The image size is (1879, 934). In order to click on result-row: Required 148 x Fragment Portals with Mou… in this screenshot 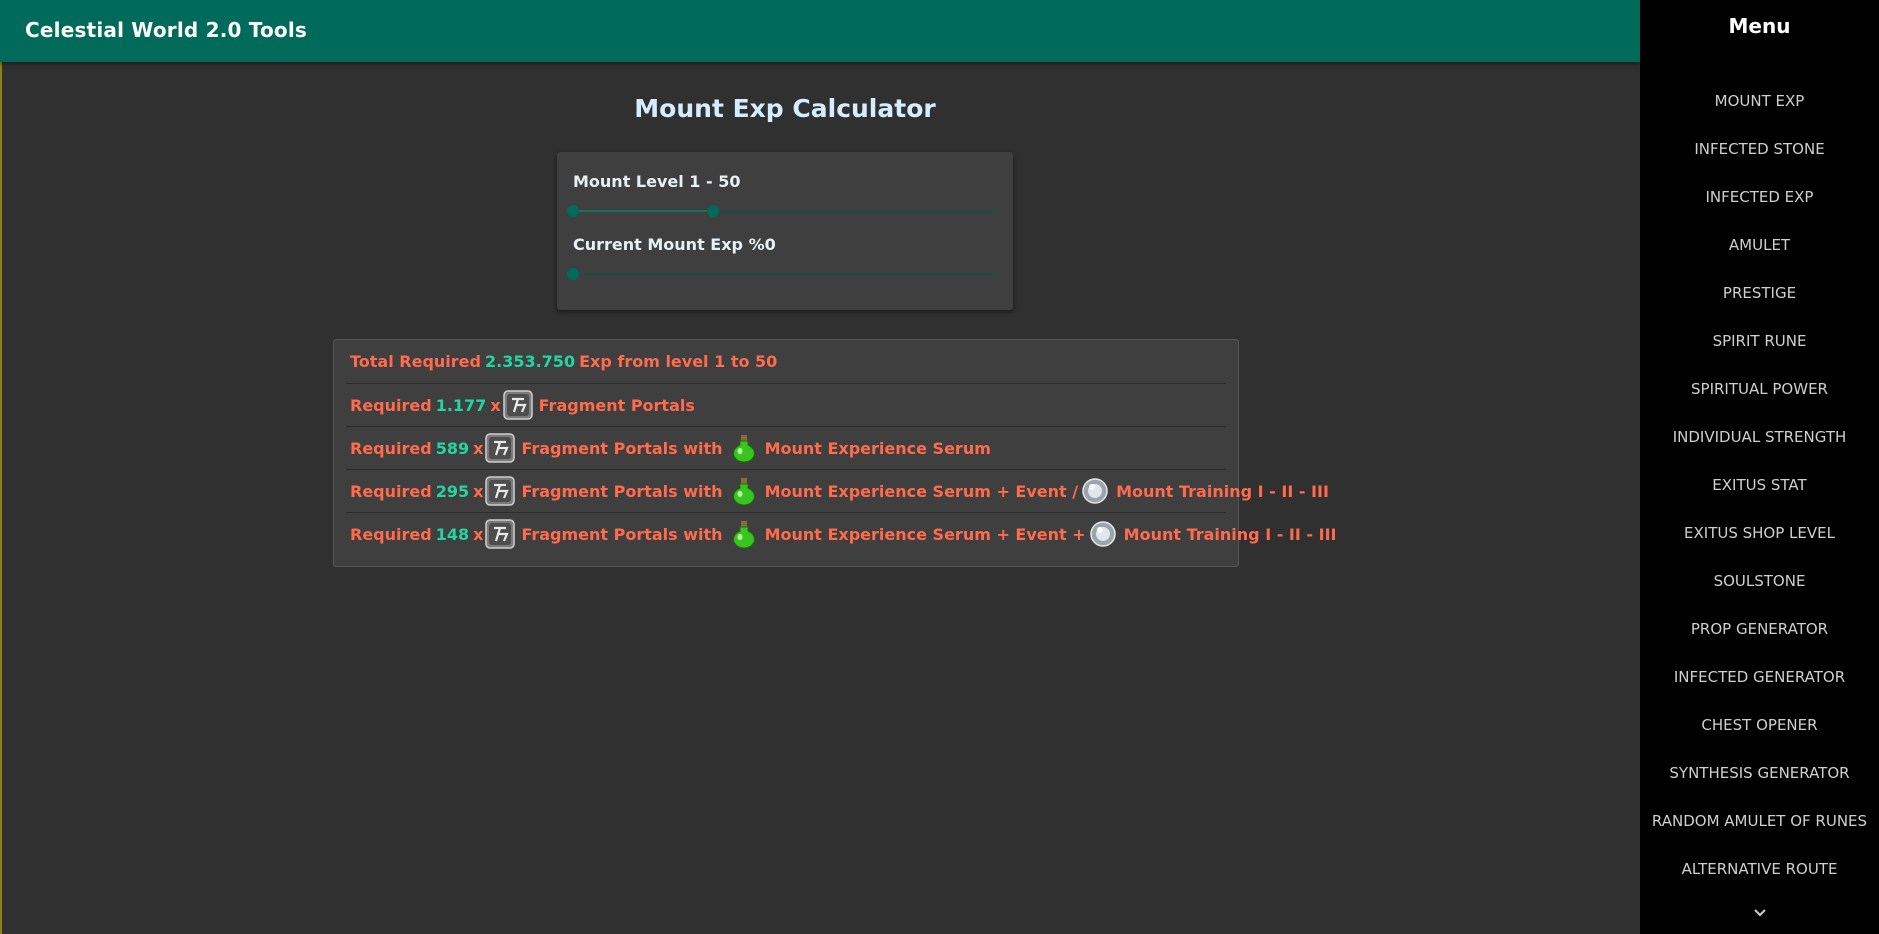, I will do `click(841, 533)`.